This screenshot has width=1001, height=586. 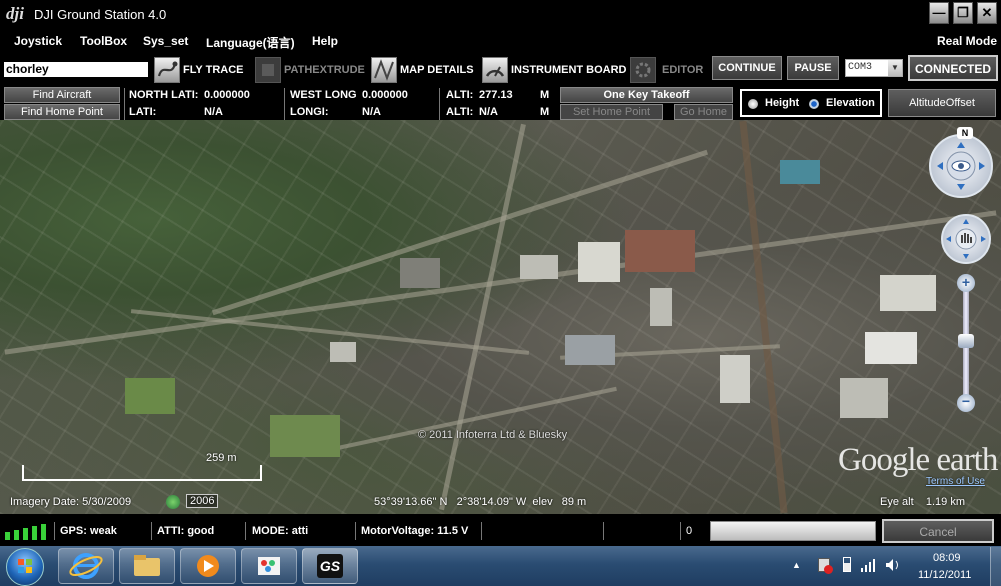 I want to click on taskbar-internet-explorer, so click(x=86, y=566).